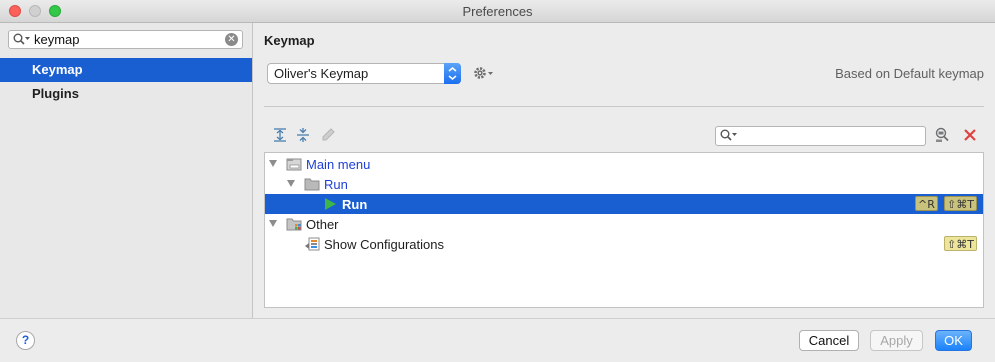 Image resolution: width=995 pixels, height=362 pixels. Describe the element at coordinates (497, 318) in the screenshot. I see `footer-divider` at that location.